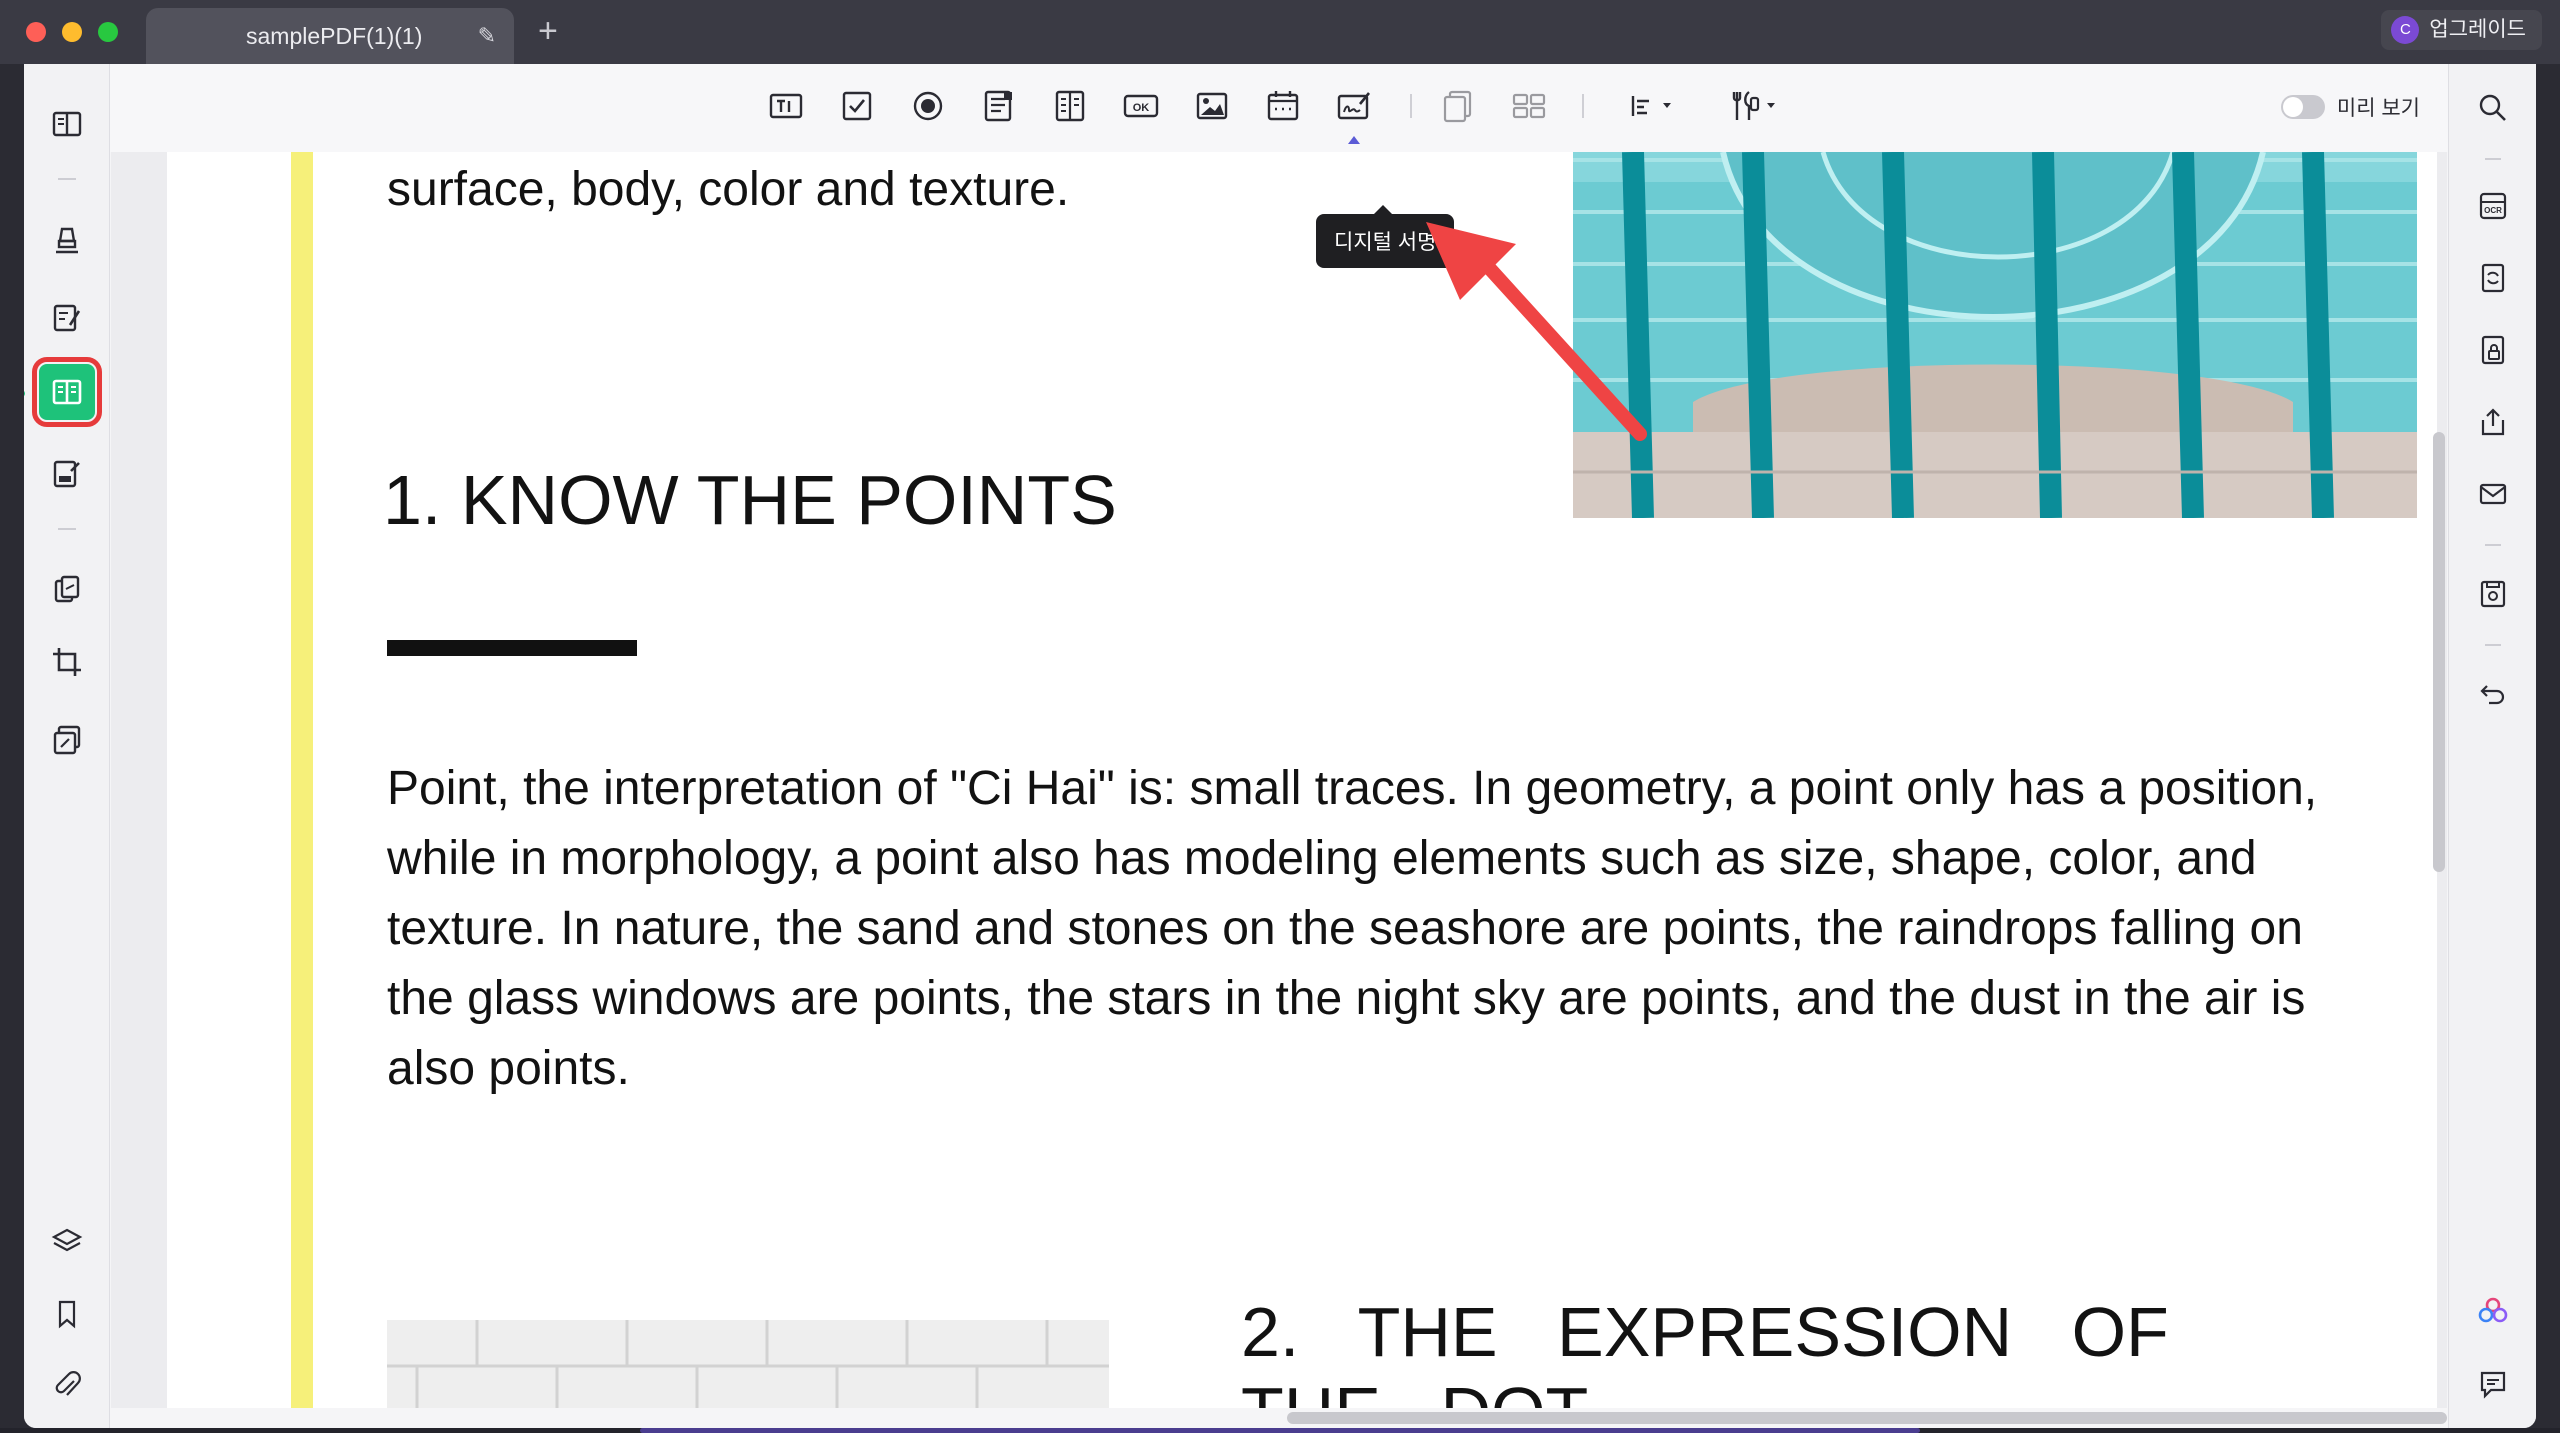 The width and height of the screenshot is (2560, 1433). I want to click on radio-button-icon, so click(928, 106).